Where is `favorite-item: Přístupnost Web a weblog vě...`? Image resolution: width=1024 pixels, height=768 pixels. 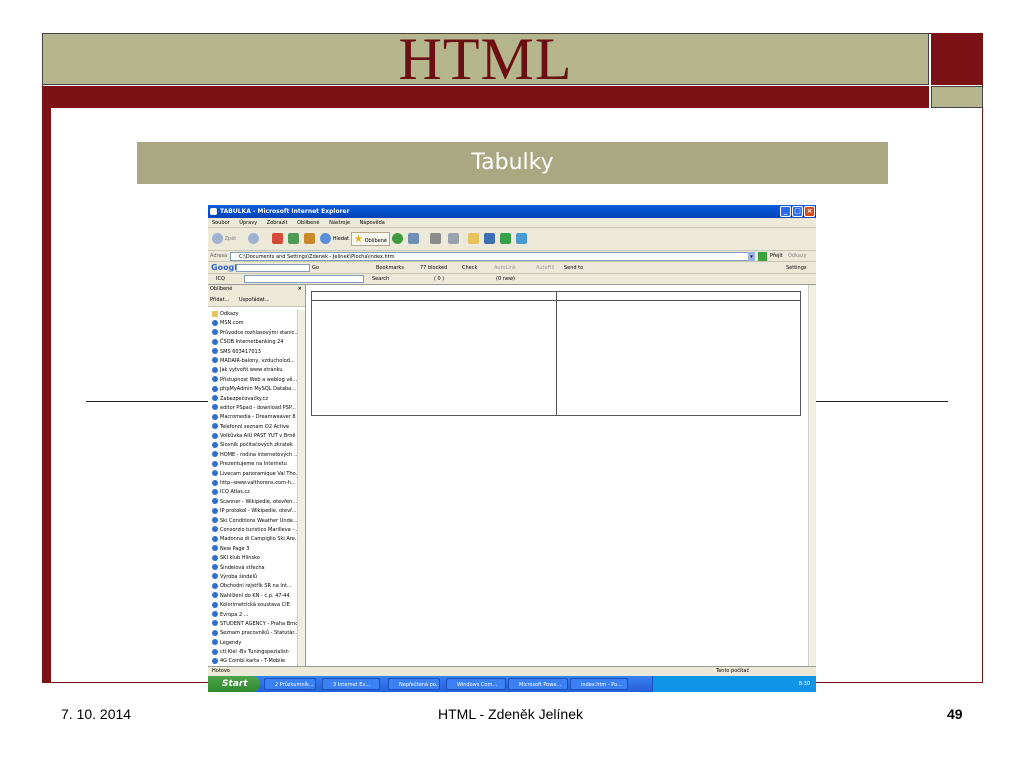
favorite-item: Přístupnost Web a weblog vě... is located at coordinates (253, 380).